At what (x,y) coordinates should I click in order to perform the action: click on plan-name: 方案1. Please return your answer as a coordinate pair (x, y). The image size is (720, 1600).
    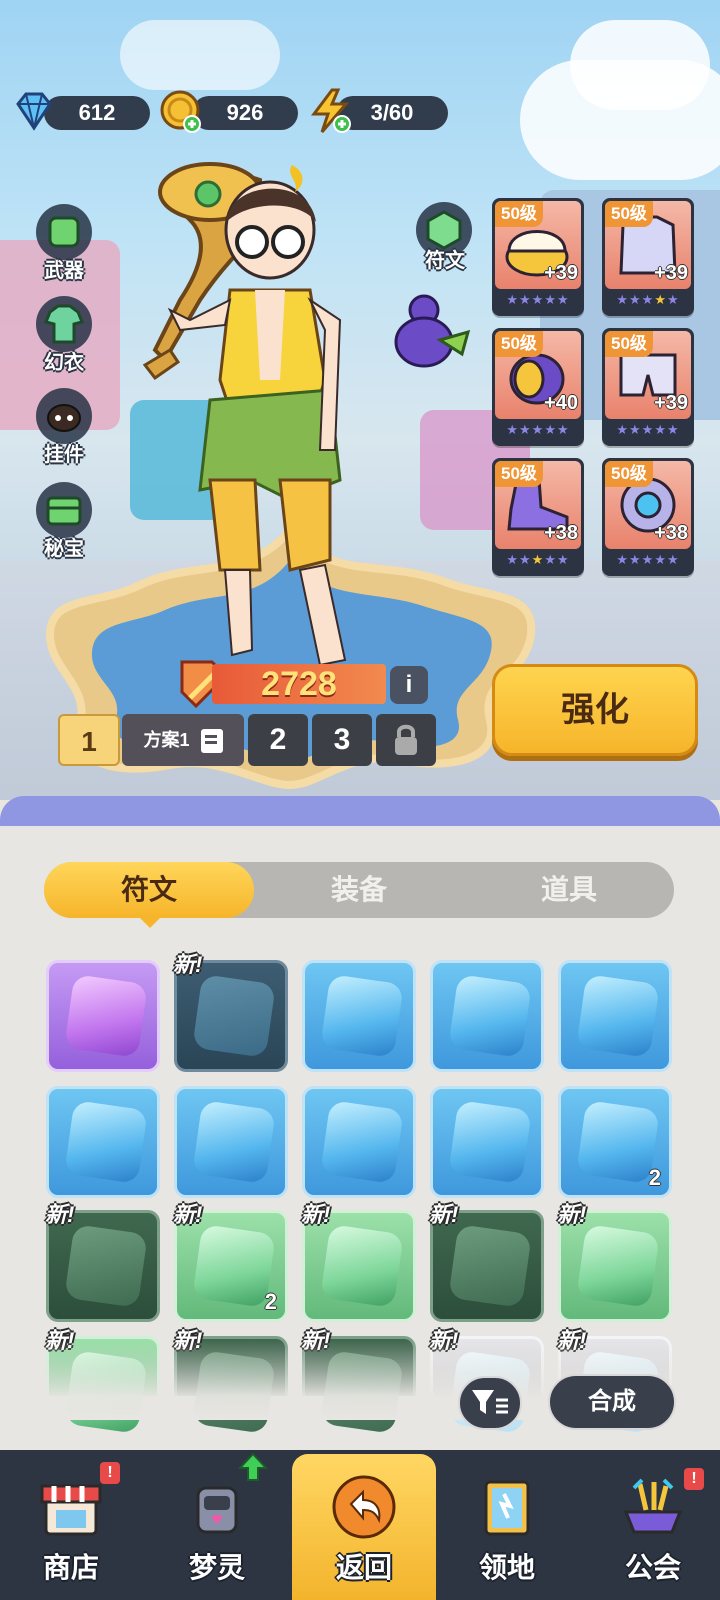
    Looking at the image, I should click on (183, 740).